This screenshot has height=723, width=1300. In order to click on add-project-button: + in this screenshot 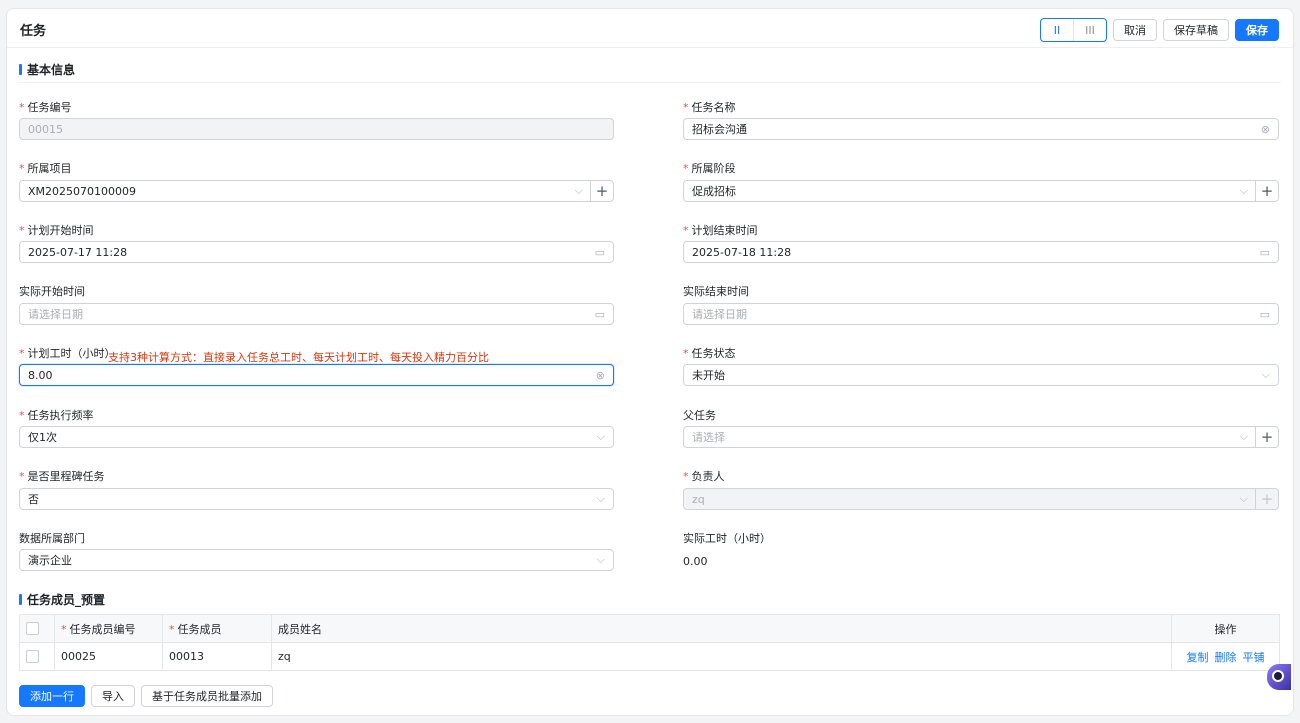, I will do `click(601, 191)`.